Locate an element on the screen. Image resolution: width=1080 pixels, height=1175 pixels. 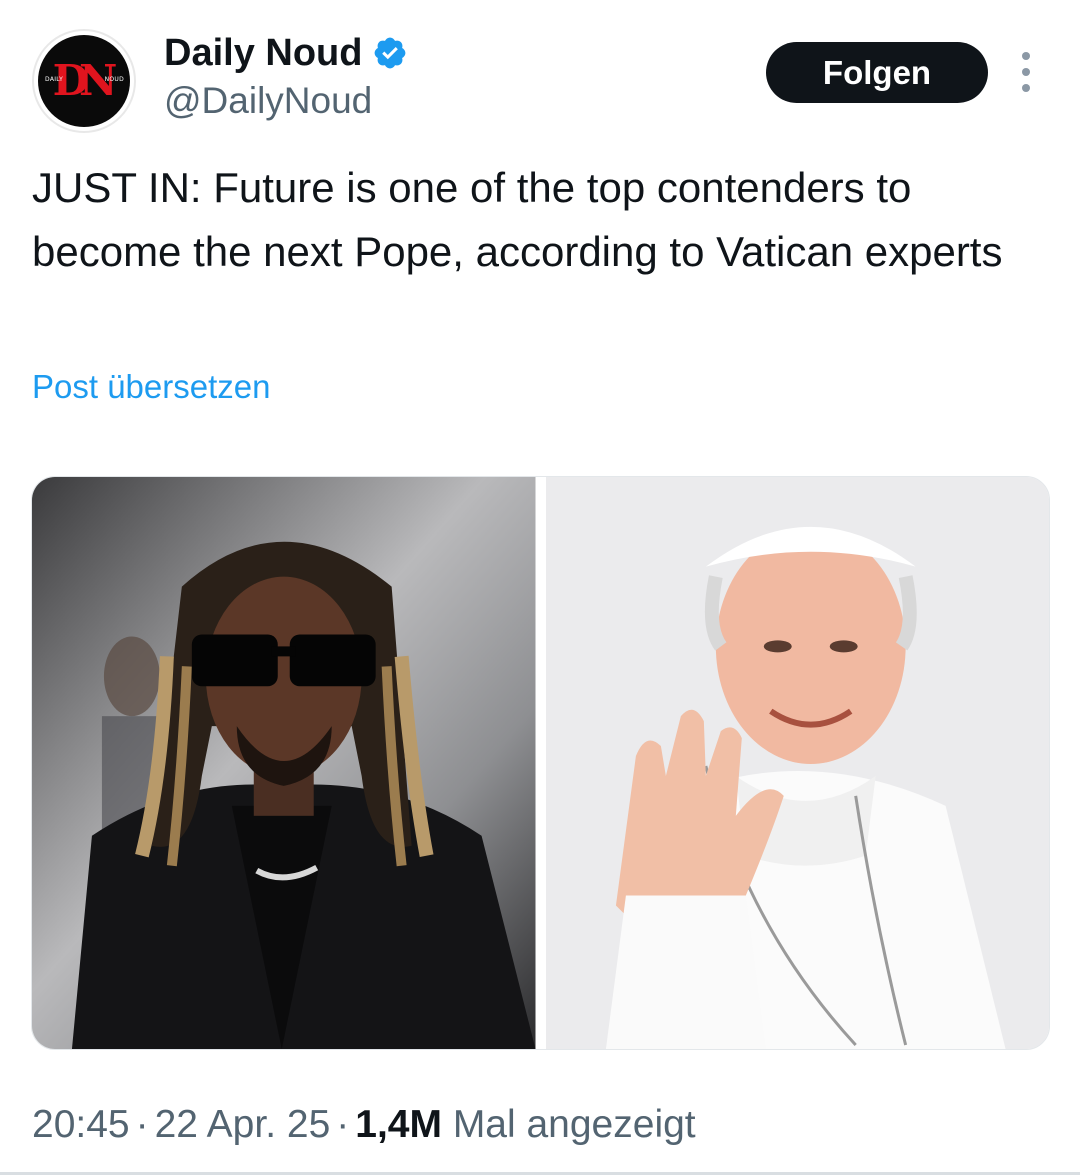
verified-badge-icon is located at coordinates (390, 53).